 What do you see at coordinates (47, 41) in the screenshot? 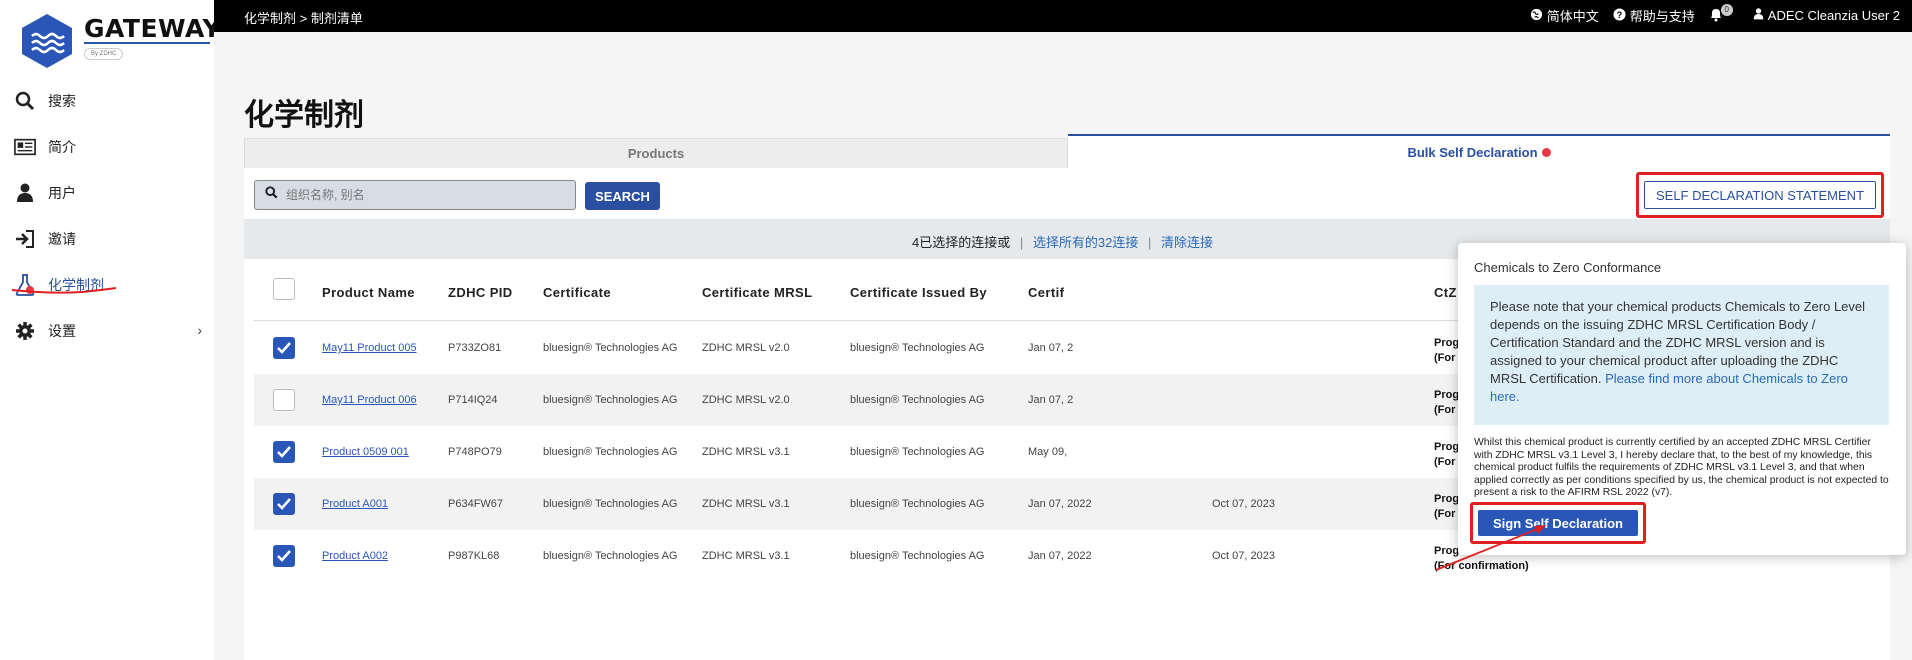
I see `logo-hexagon-icon` at bounding box center [47, 41].